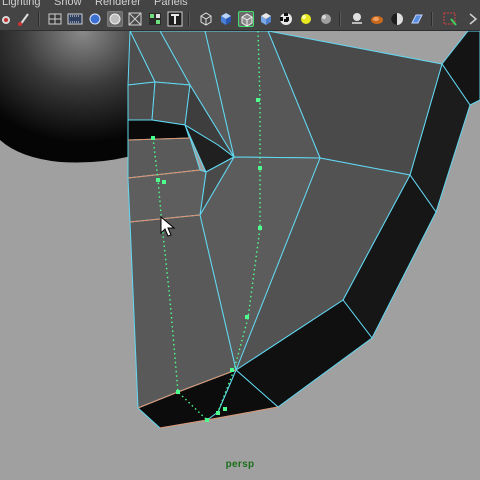 Image resolution: width=480 pixels, height=480 pixels. I want to click on wireframe-on-shaded-icon, so click(246, 19).